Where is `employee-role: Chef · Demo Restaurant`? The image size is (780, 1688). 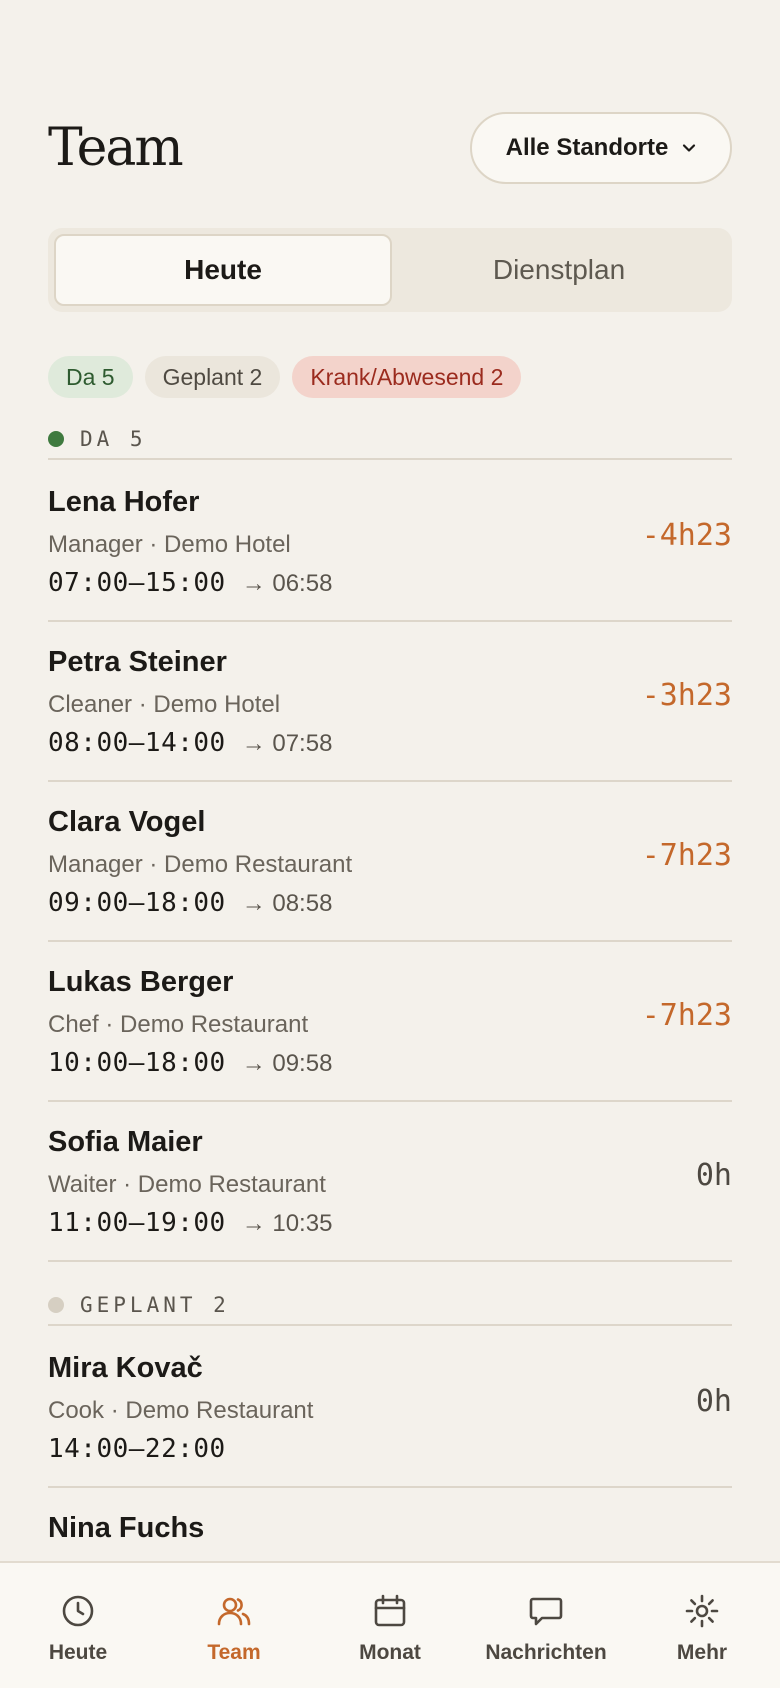
employee-role: Chef · Demo Restaurant is located at coordinates (178, 1024).